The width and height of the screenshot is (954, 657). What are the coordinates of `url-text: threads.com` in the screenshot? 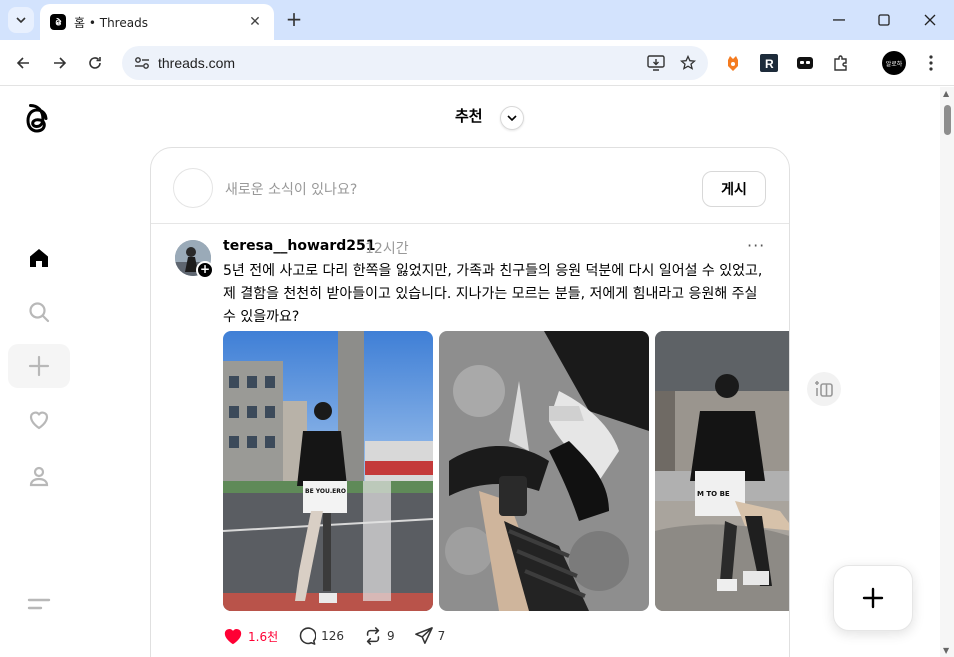 It's located at (197, 63).